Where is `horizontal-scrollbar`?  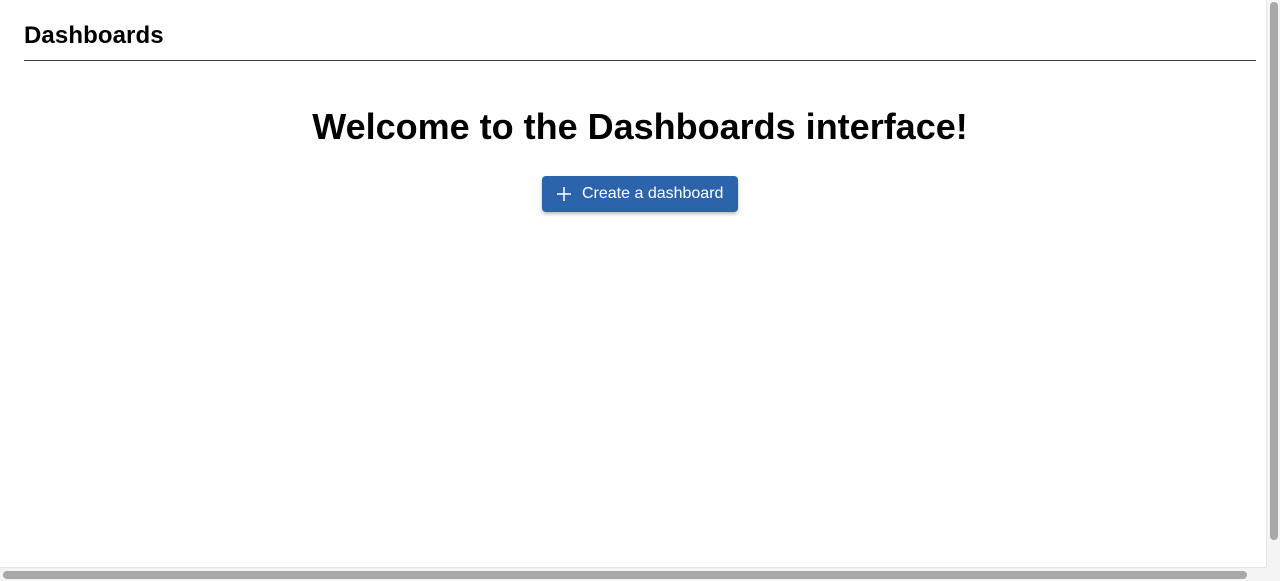
horizontal-scrollbar is located at coordinates (633, 574).